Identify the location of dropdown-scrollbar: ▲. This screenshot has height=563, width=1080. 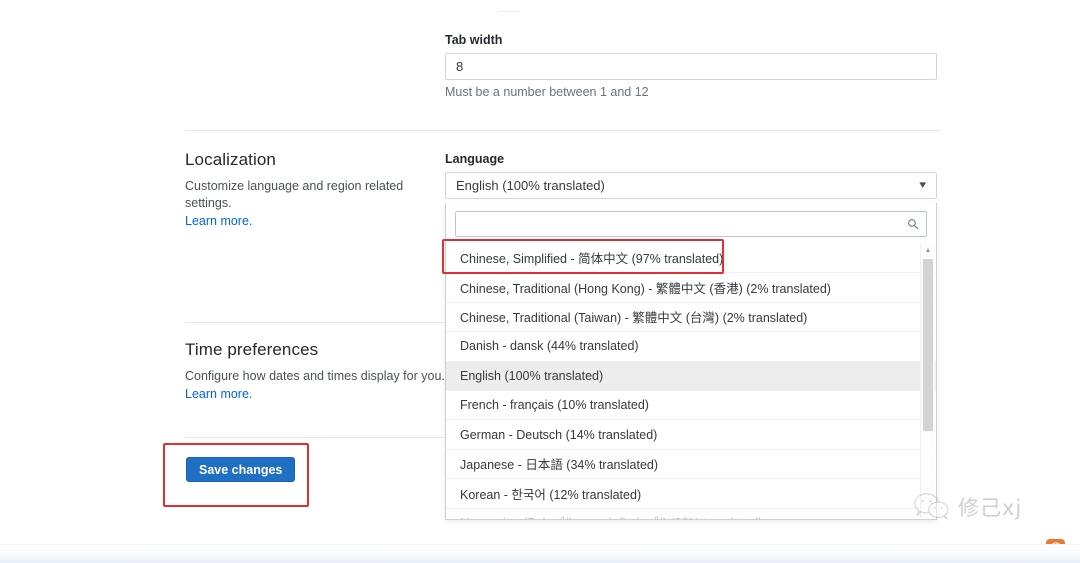
(927, 380).